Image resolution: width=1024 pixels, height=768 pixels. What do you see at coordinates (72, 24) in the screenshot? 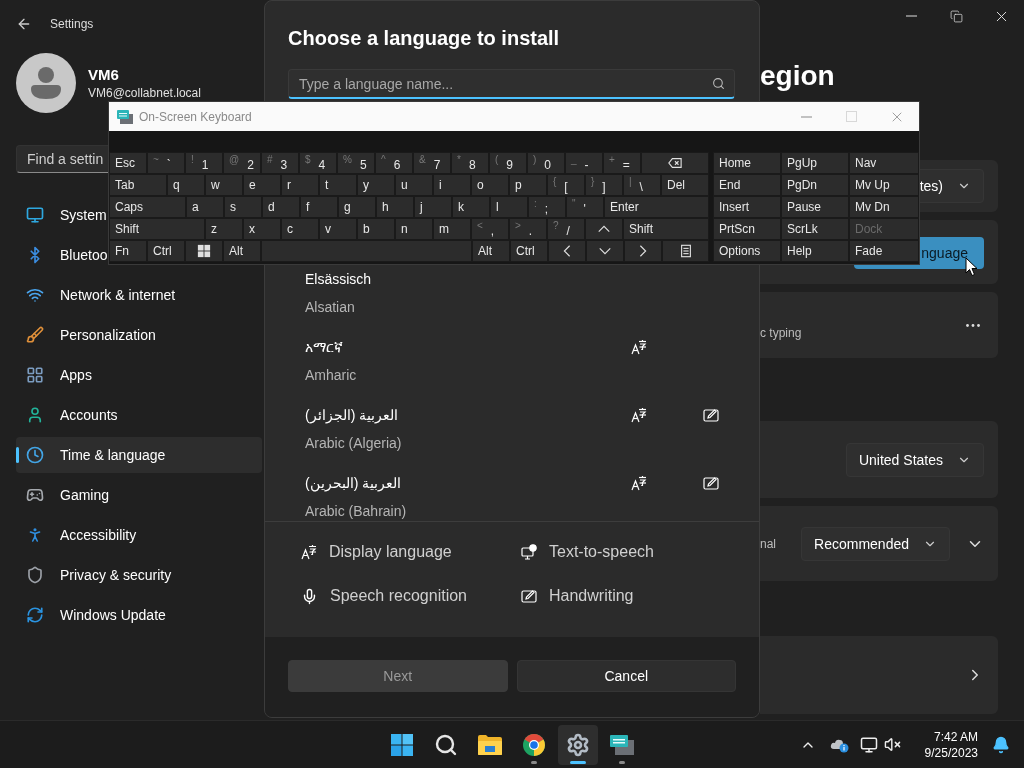
I see `window-title: Settings` at bounding box center [72, 24].